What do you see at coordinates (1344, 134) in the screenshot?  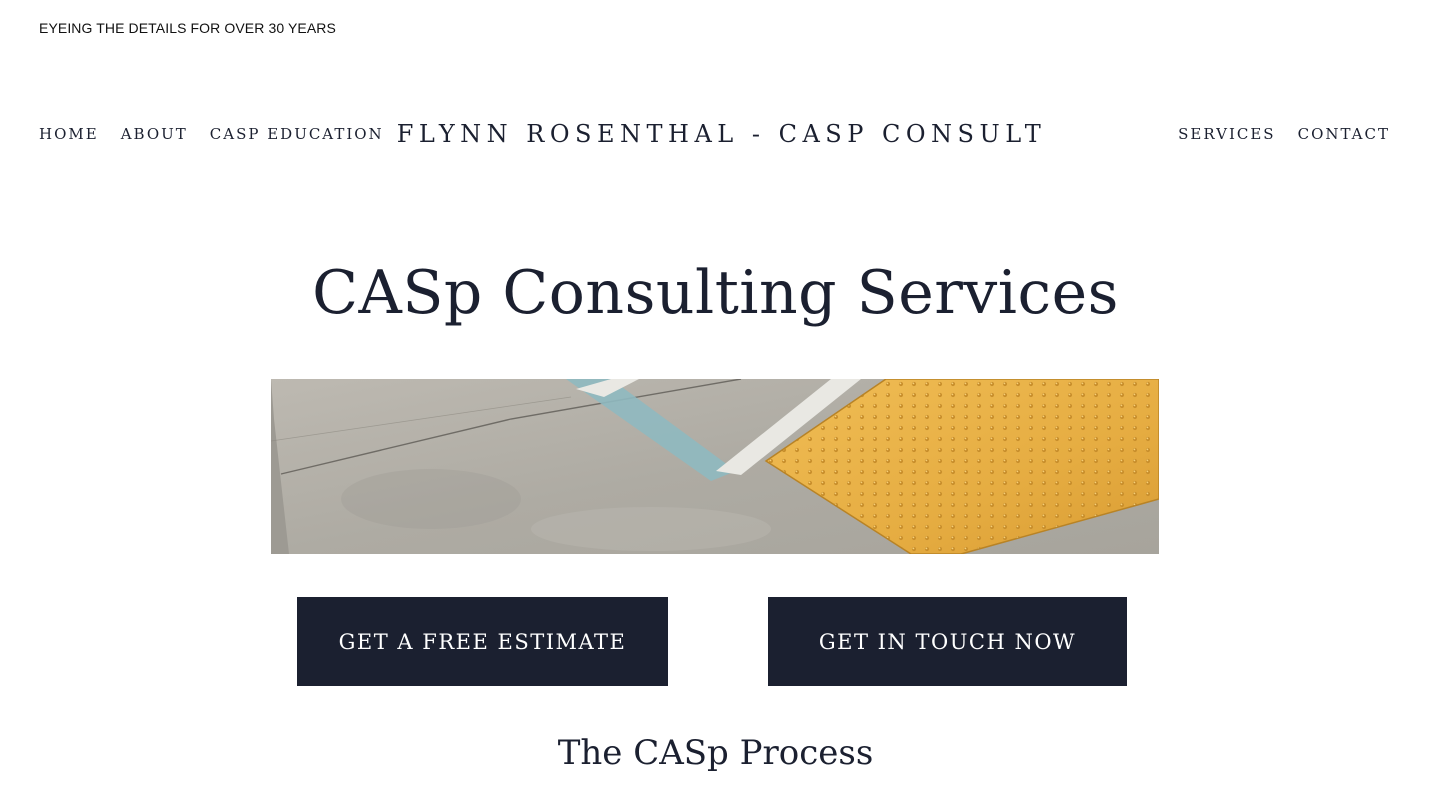 I see `nav-link-contact: CONTACT` at bounding box center [1344, 134].